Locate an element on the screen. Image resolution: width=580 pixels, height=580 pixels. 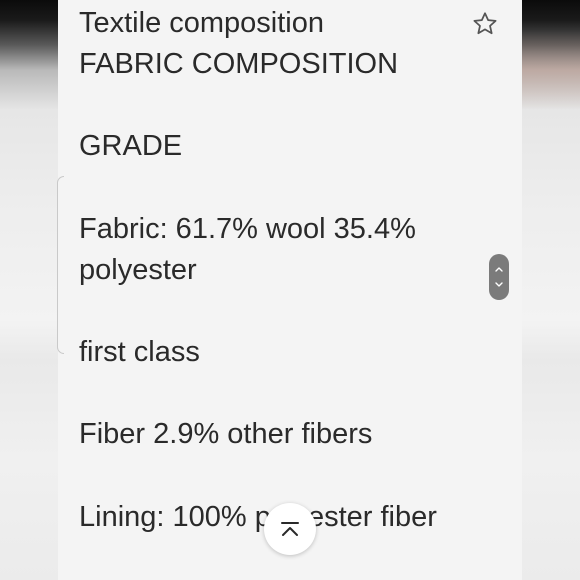
grade-label: GRADE is located at coordinates (131, 146).